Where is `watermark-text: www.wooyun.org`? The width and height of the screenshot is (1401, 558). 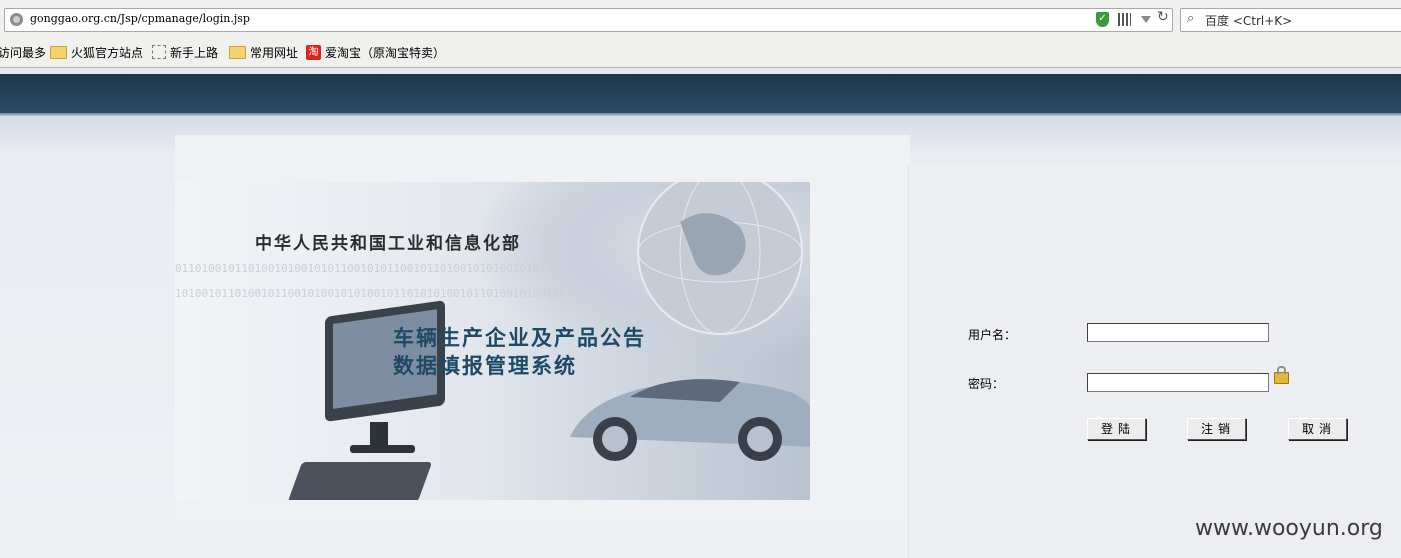 watermark-text: www.wooyun.org is located at coordinates (1289, 528).